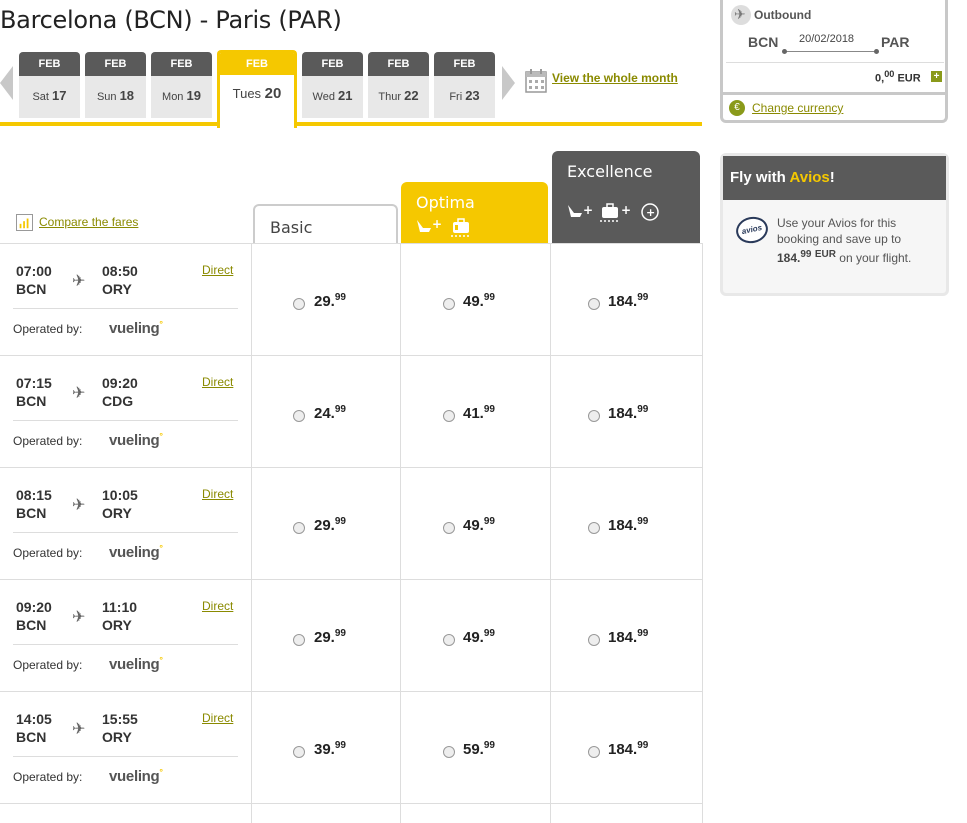 The image size is (967, 823). What do you see at coordinates (49, 85) in the screenshot?
I see `date-tab-sat-17: FEB Sat 17` at bounding box center [49, 85].